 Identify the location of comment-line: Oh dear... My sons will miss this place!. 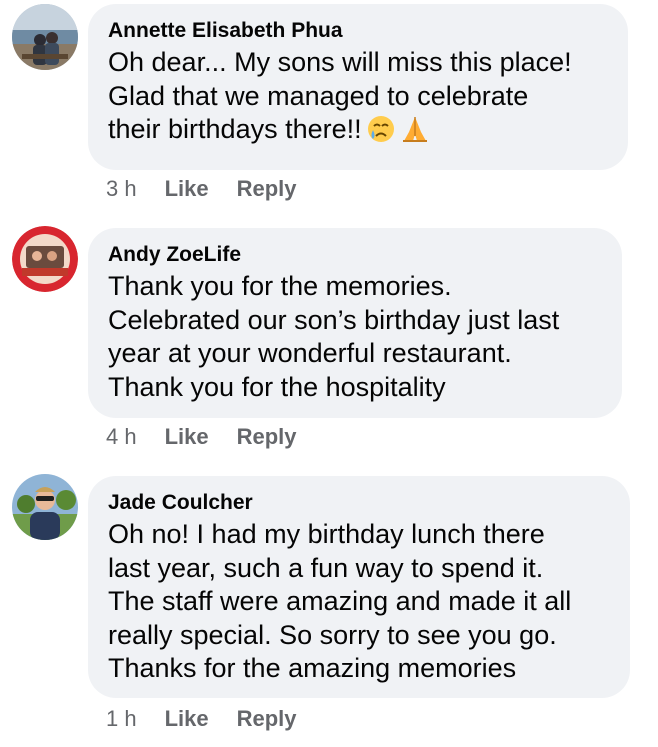
(340, 62).